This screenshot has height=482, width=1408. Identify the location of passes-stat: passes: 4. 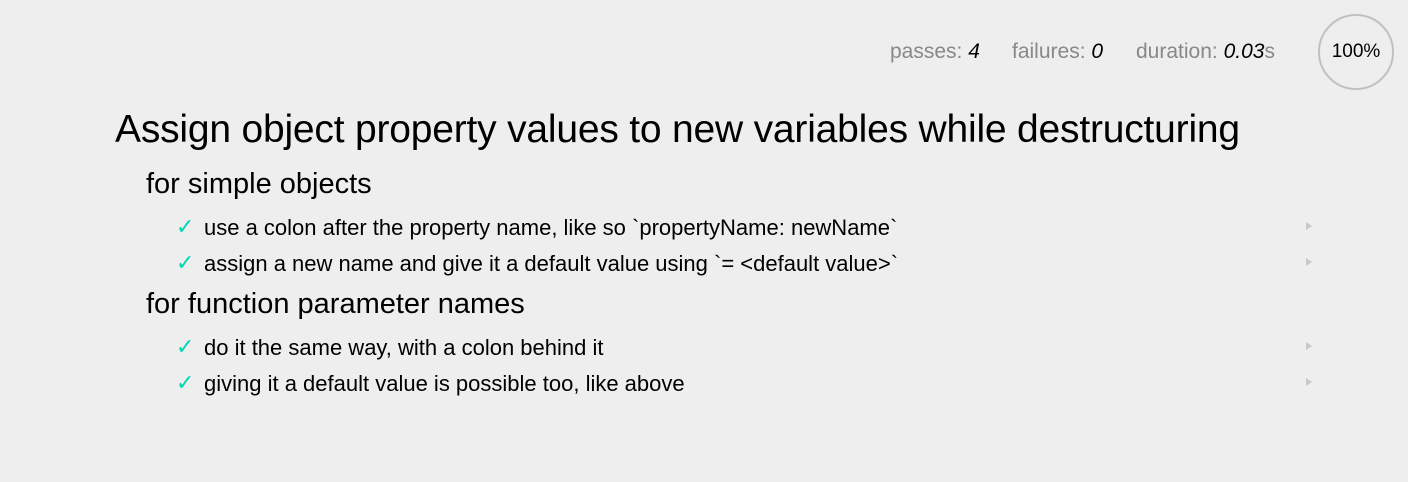
(935, 52).